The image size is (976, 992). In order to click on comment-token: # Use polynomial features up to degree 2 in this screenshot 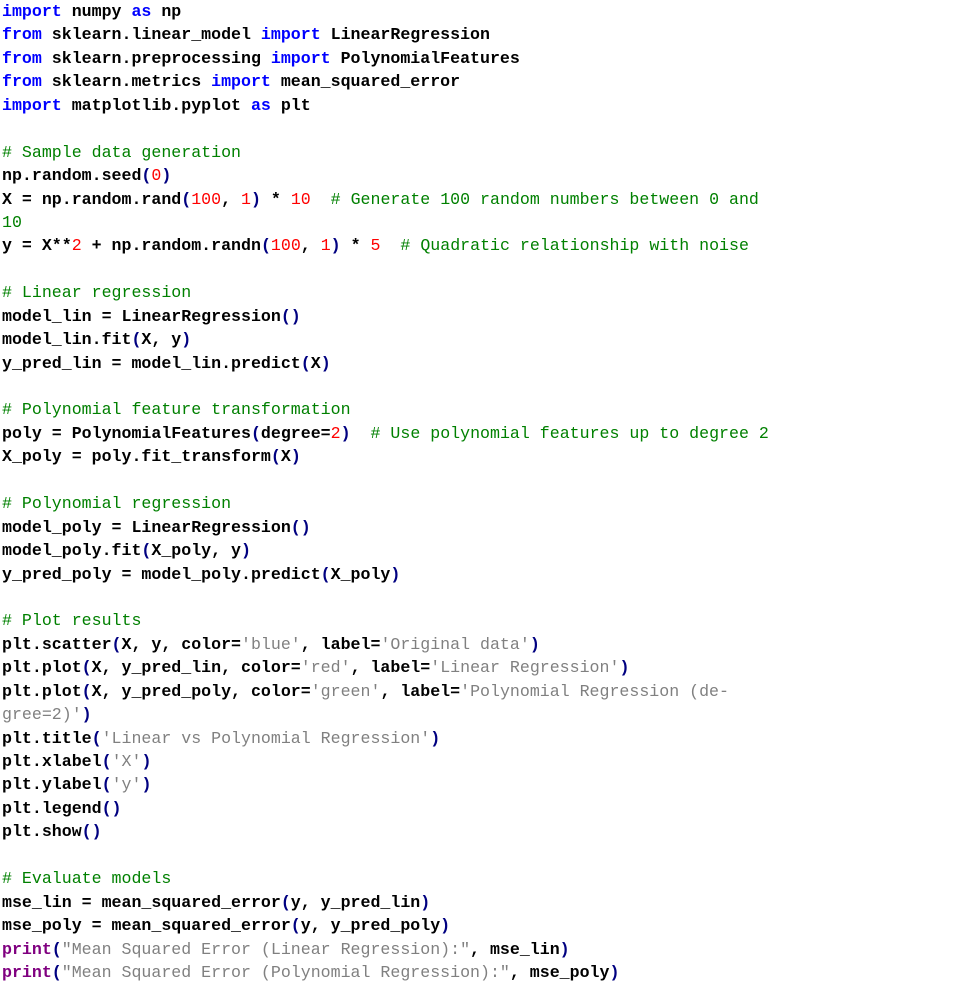, I will do `click(569, 433)`.